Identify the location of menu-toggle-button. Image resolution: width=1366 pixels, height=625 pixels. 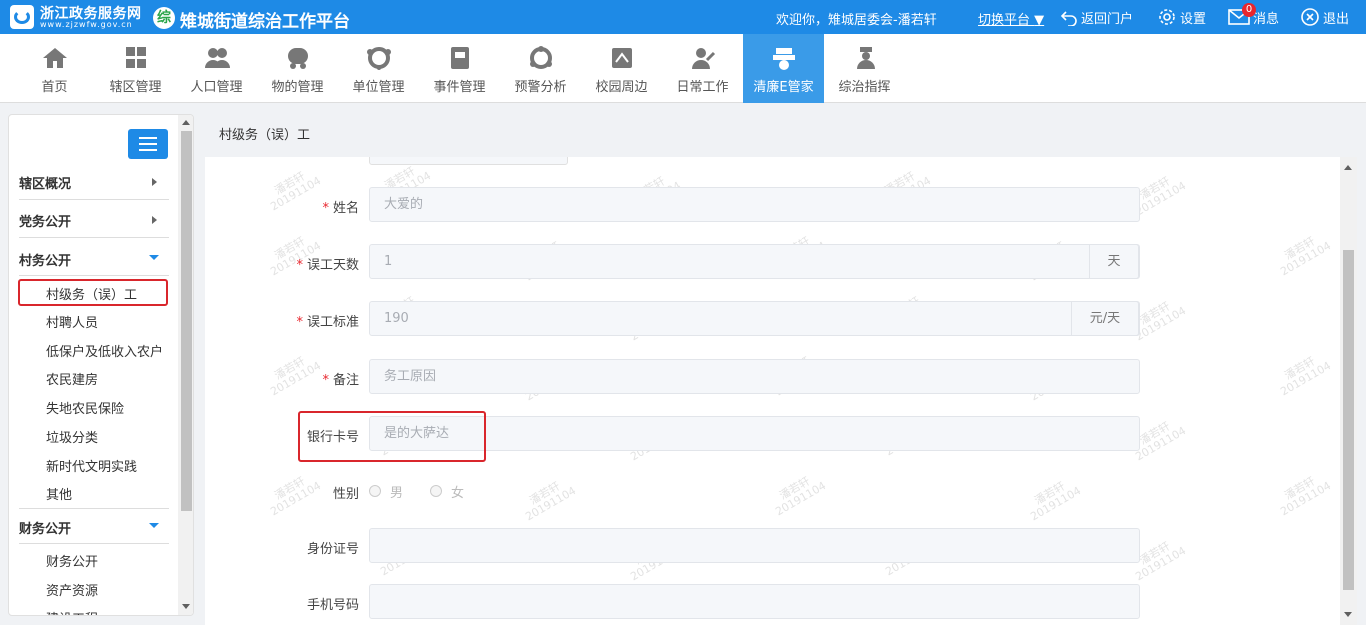
(148, 144).